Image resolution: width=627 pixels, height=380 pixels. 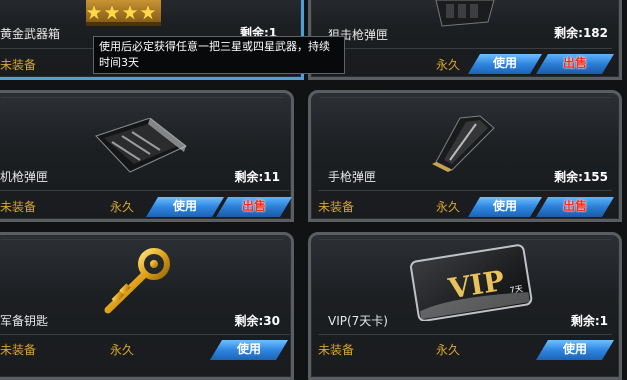 What do you see at coordinates (352, 177) in the screenshot?
I see `item-name: 手枪弹匣` at bounding box center [352, 177].